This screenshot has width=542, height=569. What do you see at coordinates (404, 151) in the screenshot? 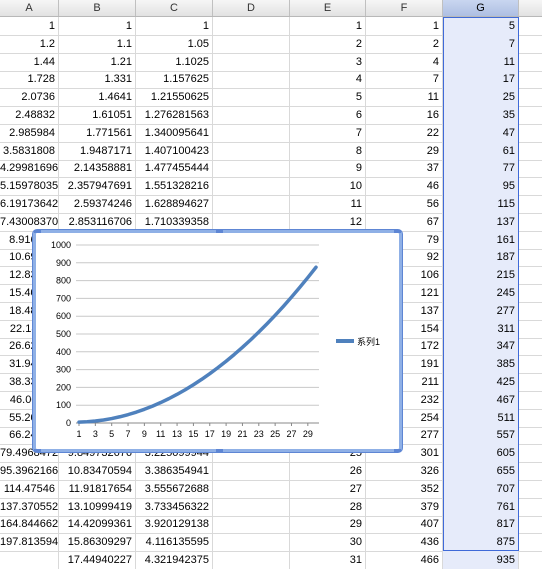
I see `cell-f8: 29` at bounding box center [404, 151].